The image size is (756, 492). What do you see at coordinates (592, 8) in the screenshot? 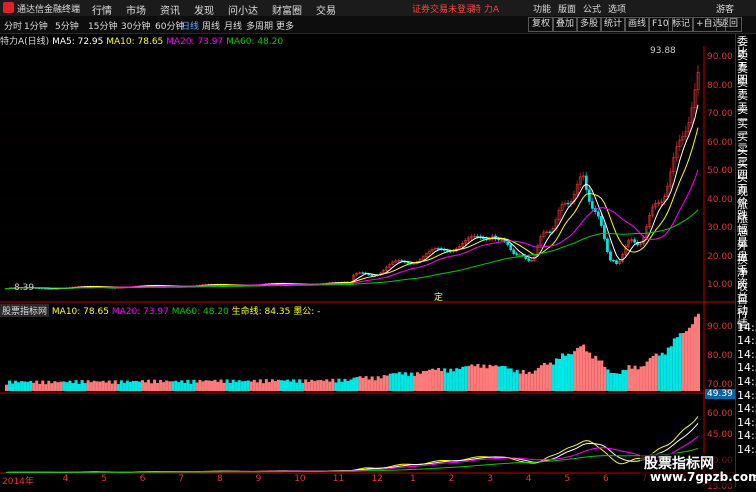
I see `menu-formula: 公式` at bounding box center [592, 8].